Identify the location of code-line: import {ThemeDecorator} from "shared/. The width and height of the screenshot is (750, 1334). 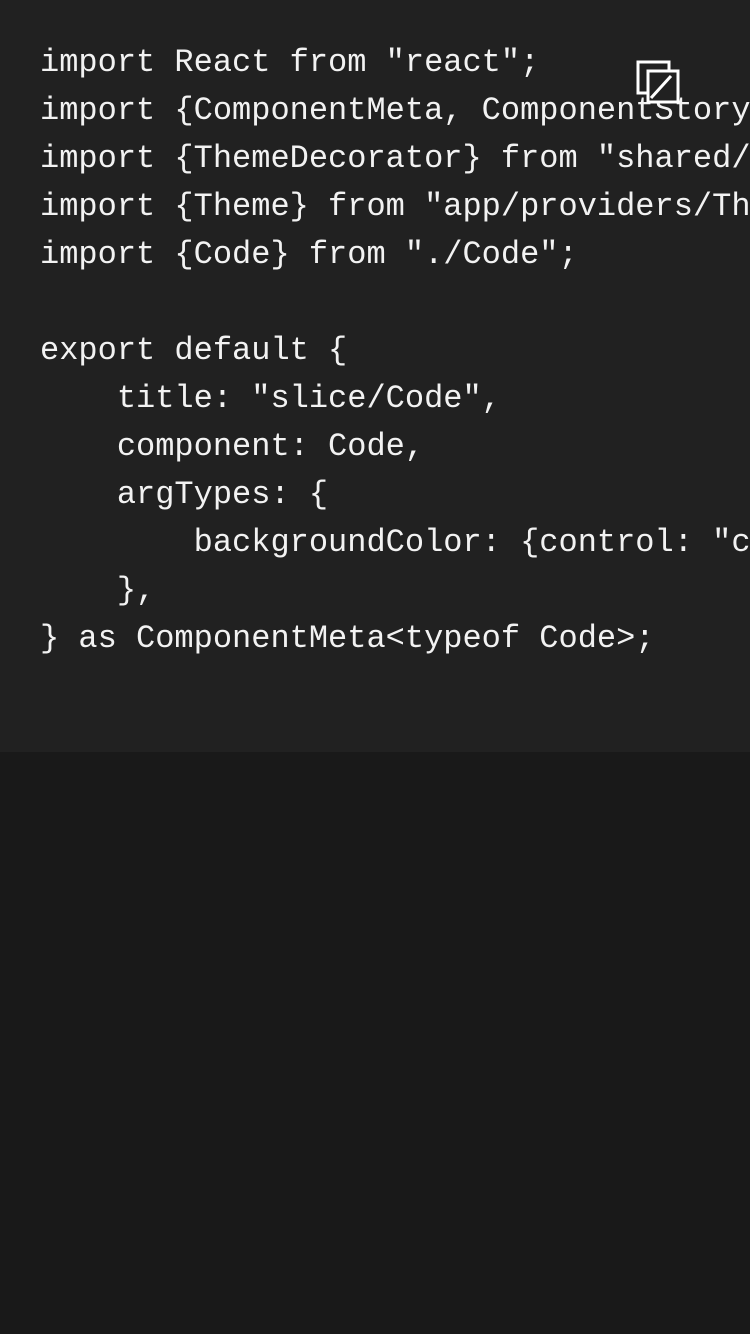
(395, 158).